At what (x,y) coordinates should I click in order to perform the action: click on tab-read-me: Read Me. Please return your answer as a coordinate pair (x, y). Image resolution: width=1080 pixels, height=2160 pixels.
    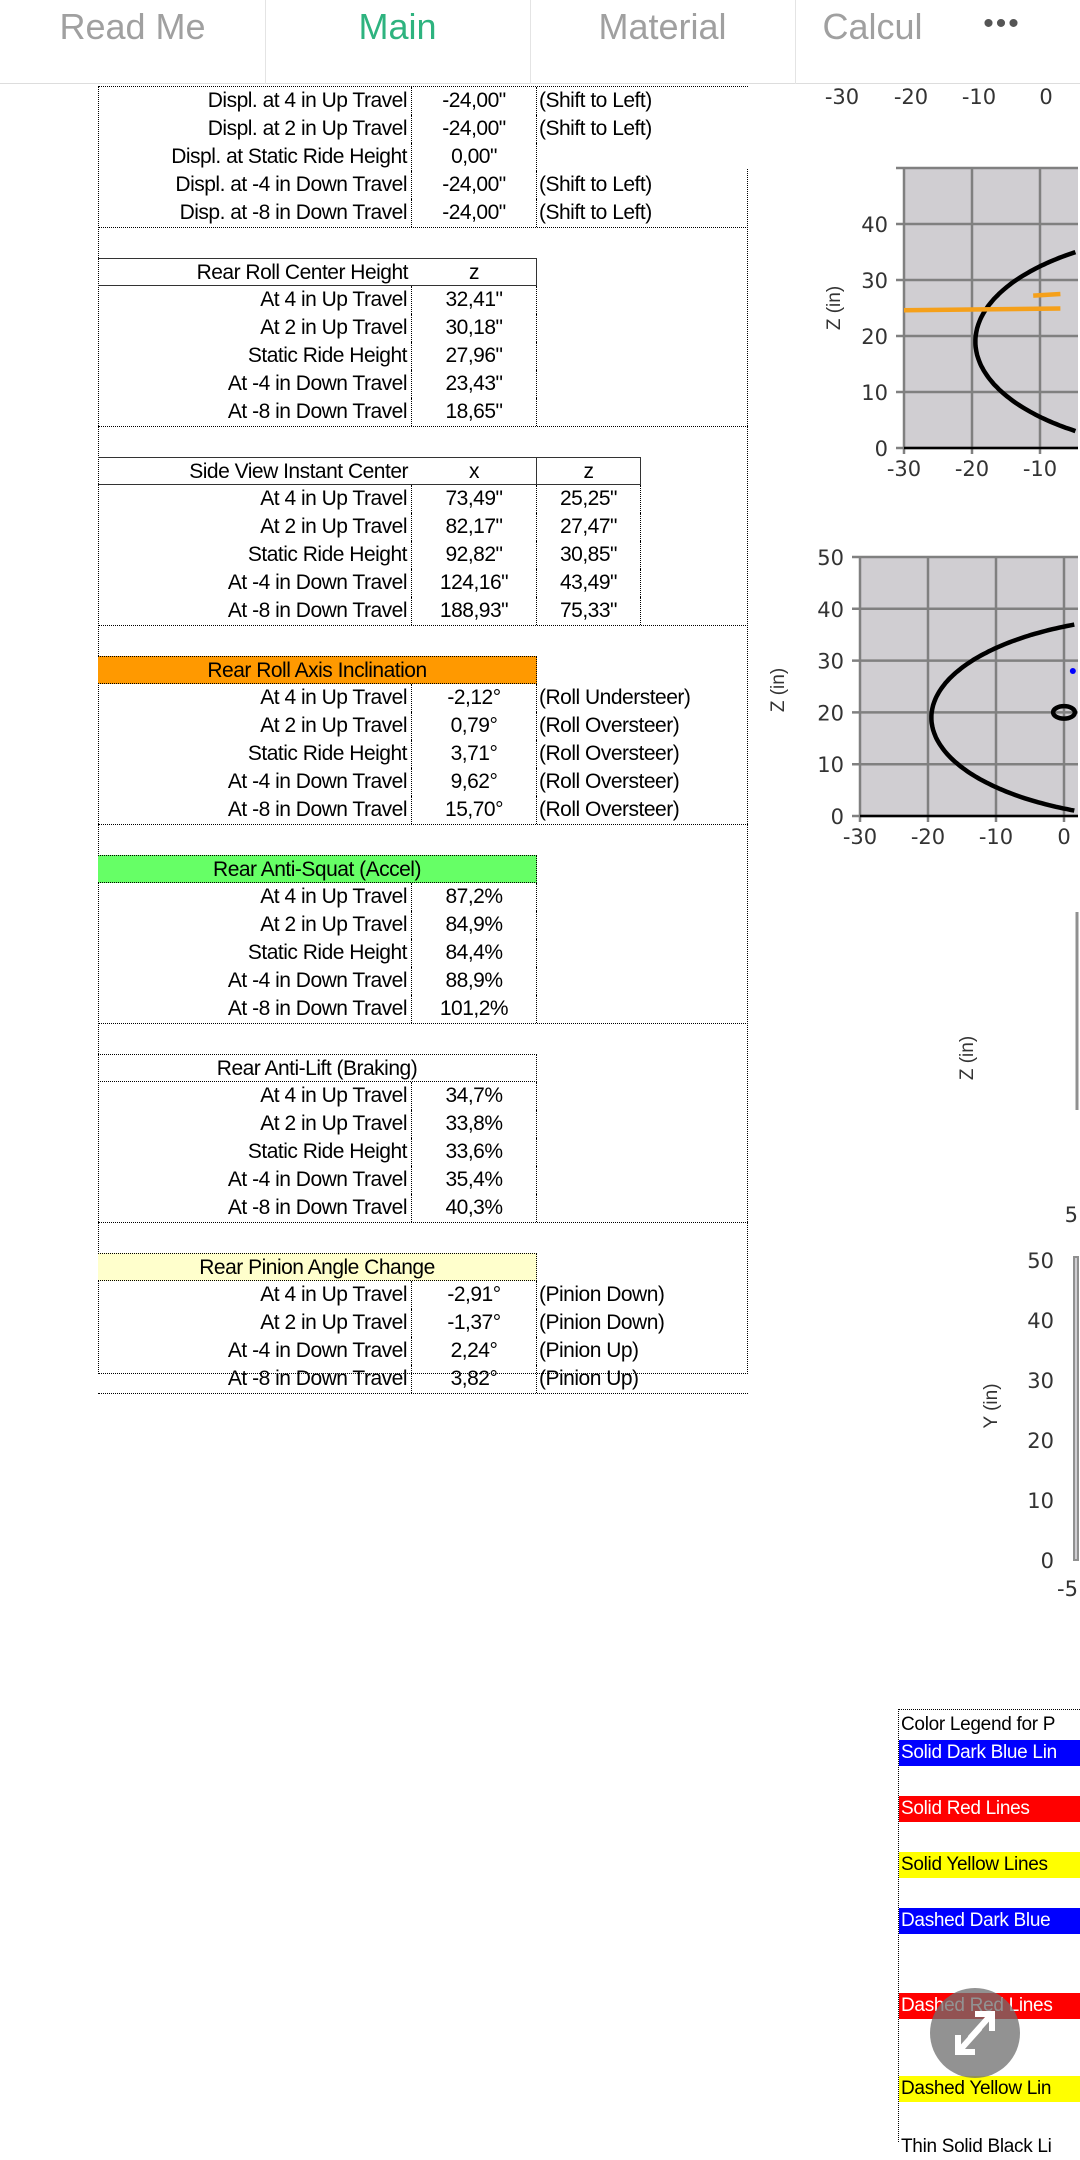
    Looking at the image, I should click on (132, 42).